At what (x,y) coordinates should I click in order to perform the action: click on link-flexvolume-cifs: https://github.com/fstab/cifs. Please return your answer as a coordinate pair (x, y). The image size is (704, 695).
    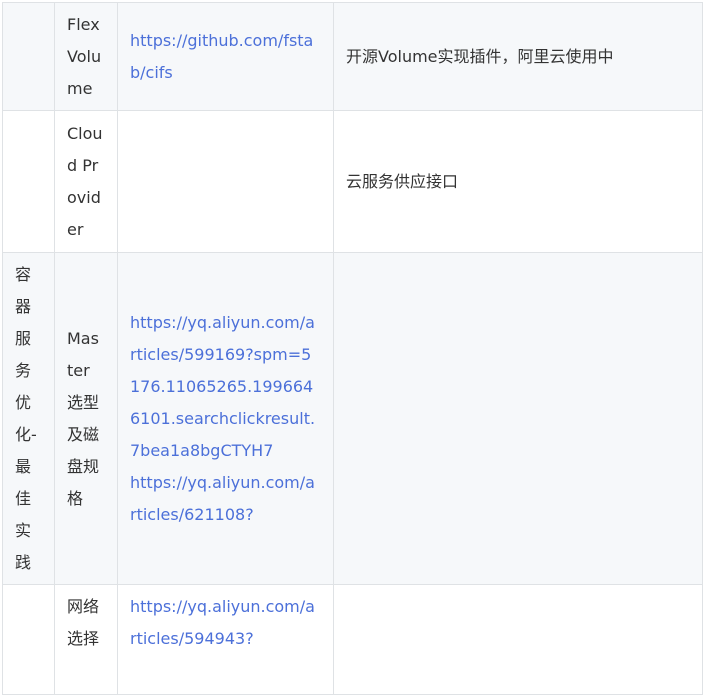
    Looking at the image, I should click on (225, 57).